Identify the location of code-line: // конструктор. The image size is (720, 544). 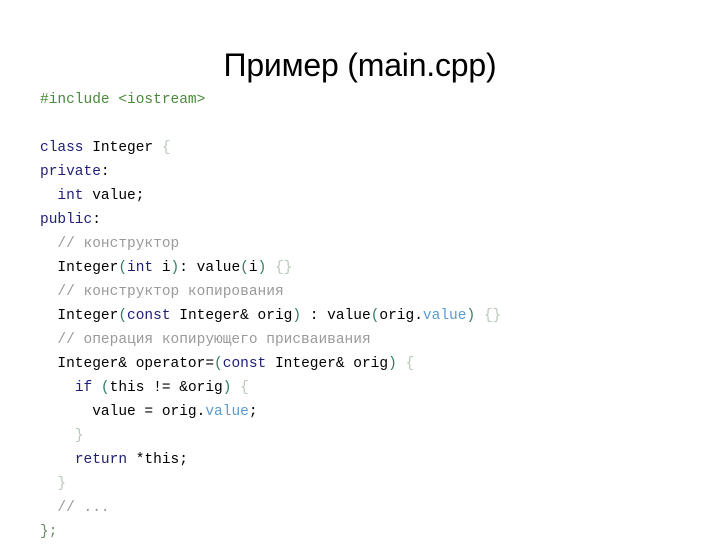
(370, 244).